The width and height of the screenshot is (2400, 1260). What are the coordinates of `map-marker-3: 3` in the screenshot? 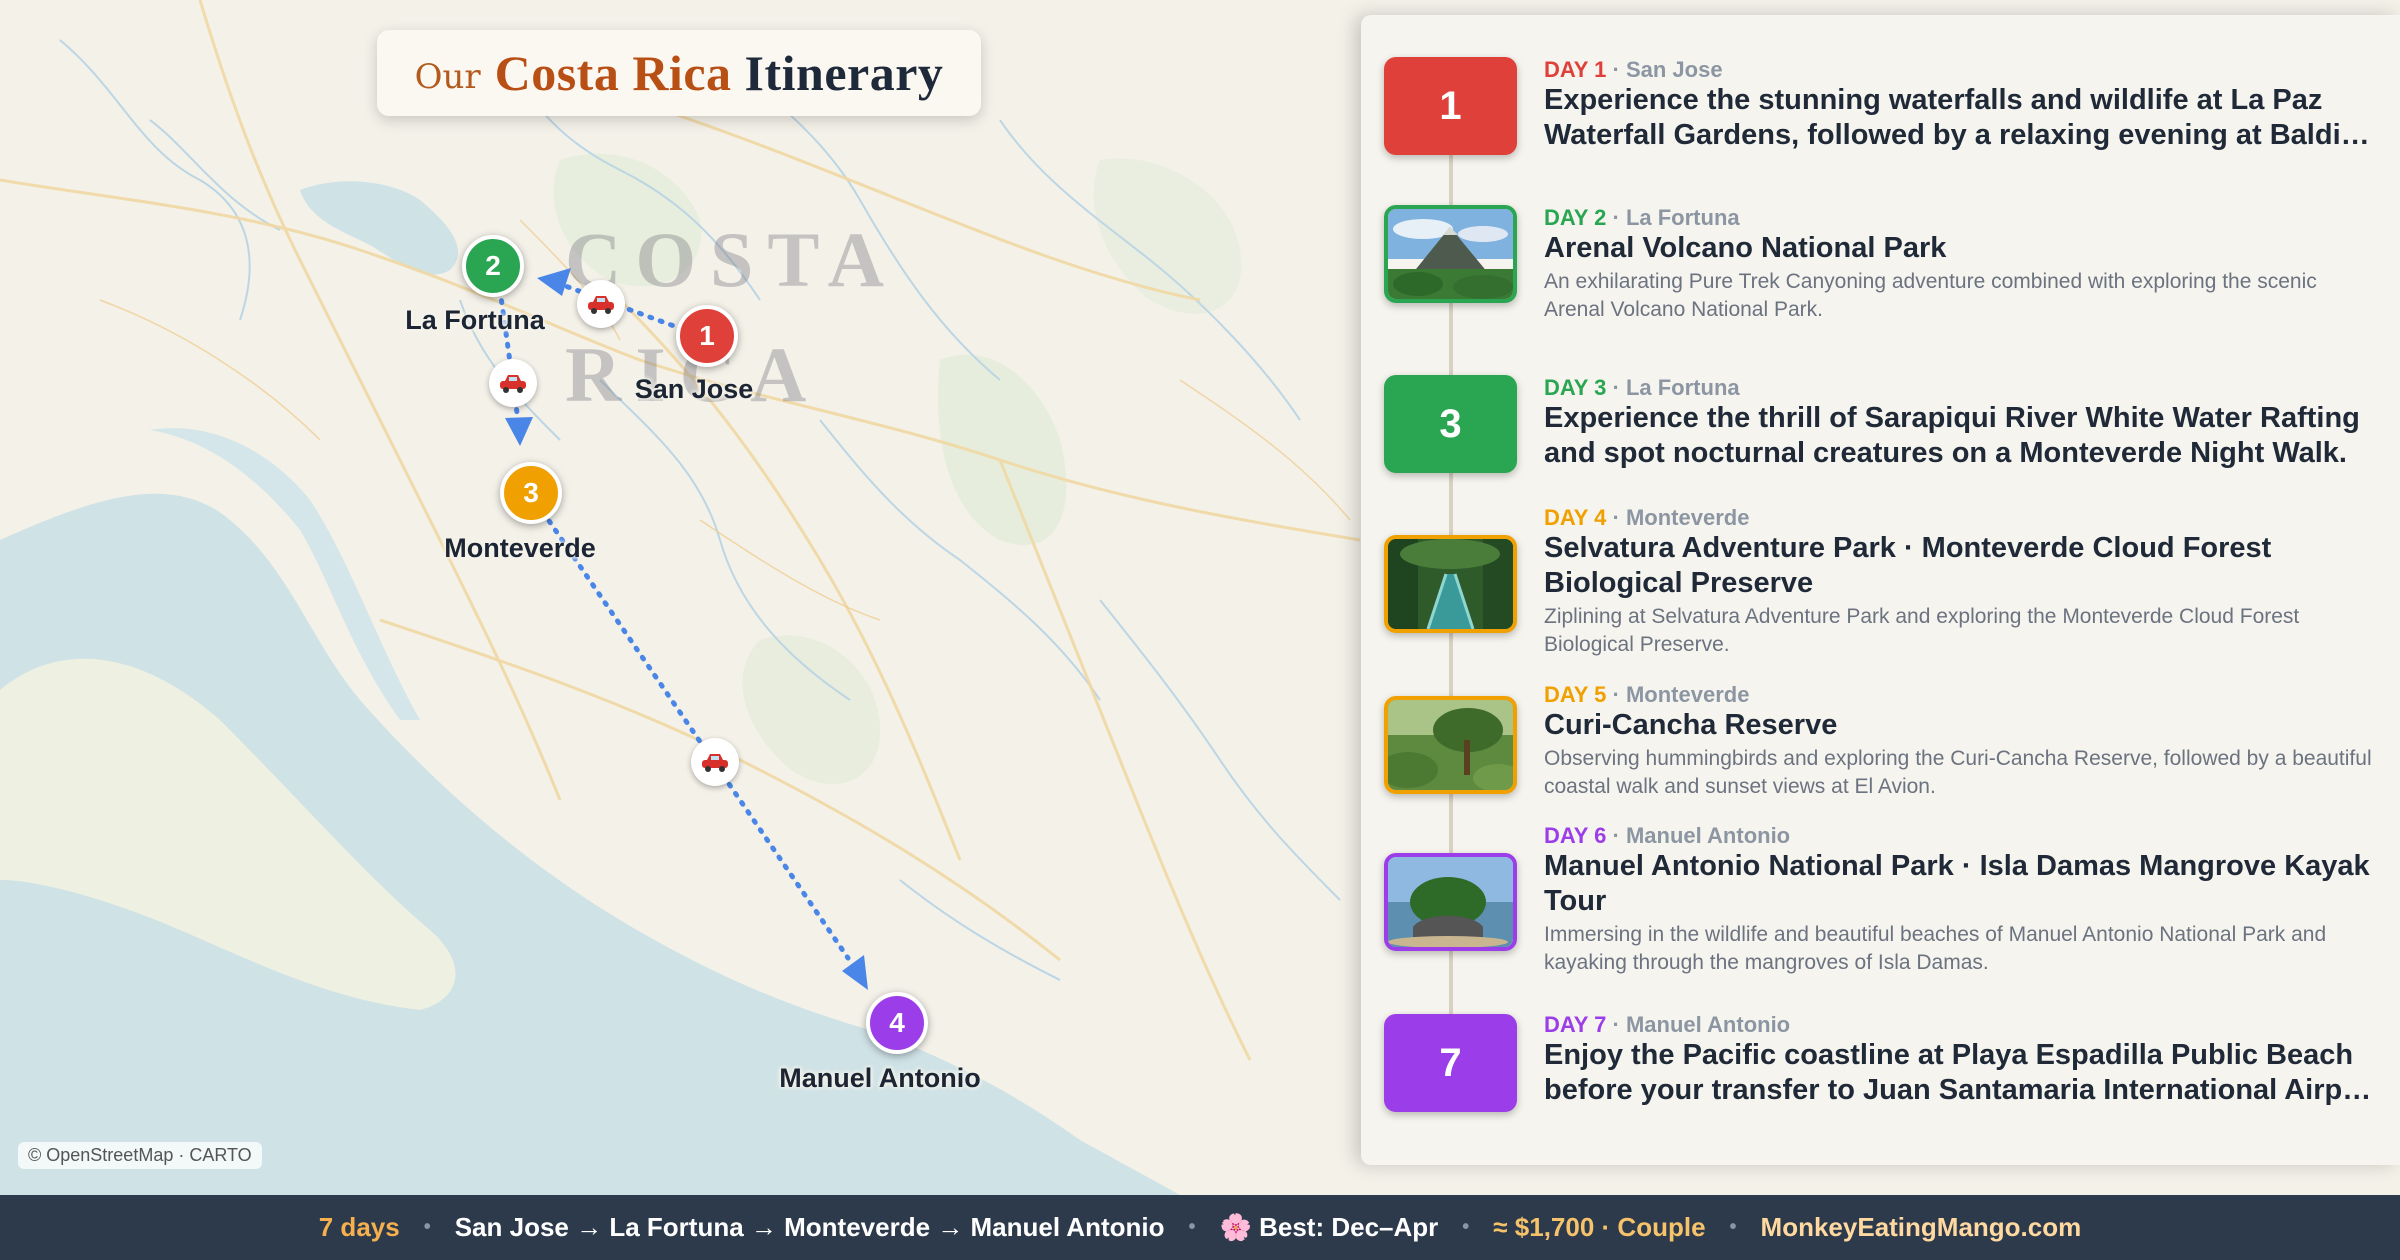 It's located at (531, 493).